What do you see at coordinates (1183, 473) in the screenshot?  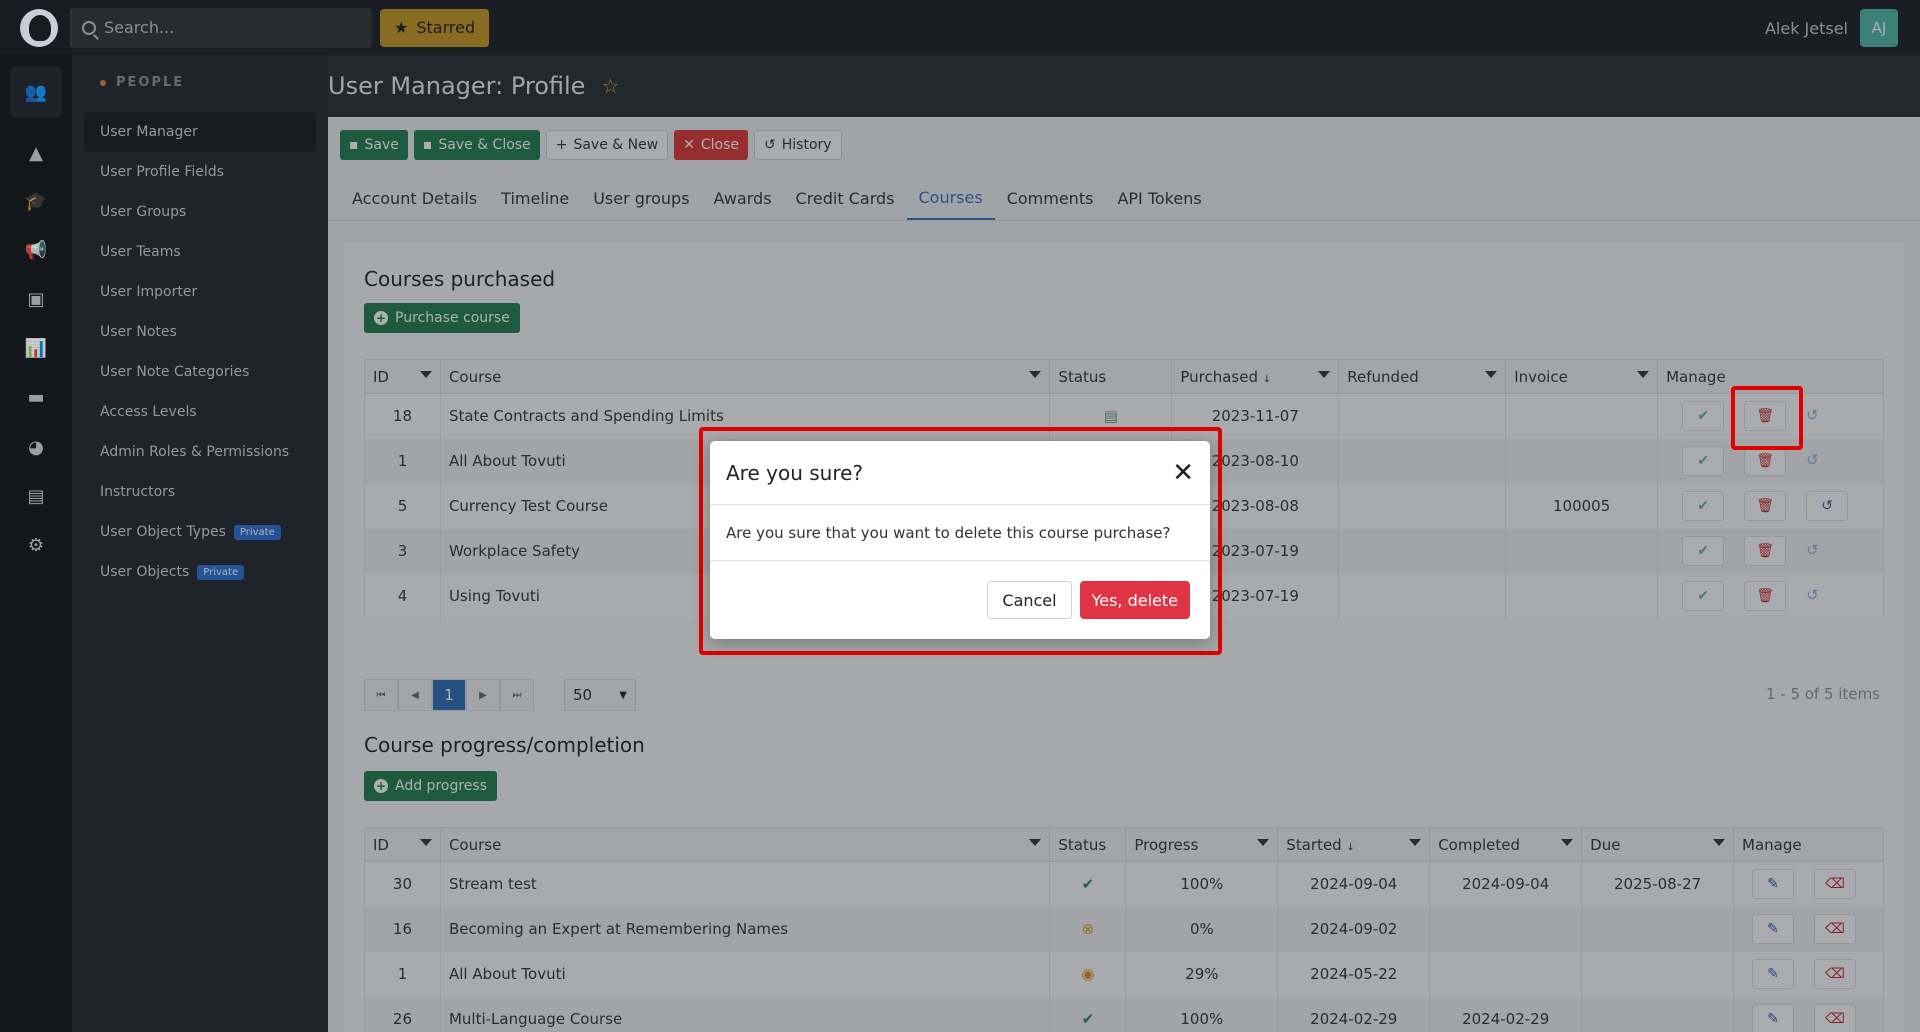 I see `close-icon: ✕` at bounding box center [1183, 473].